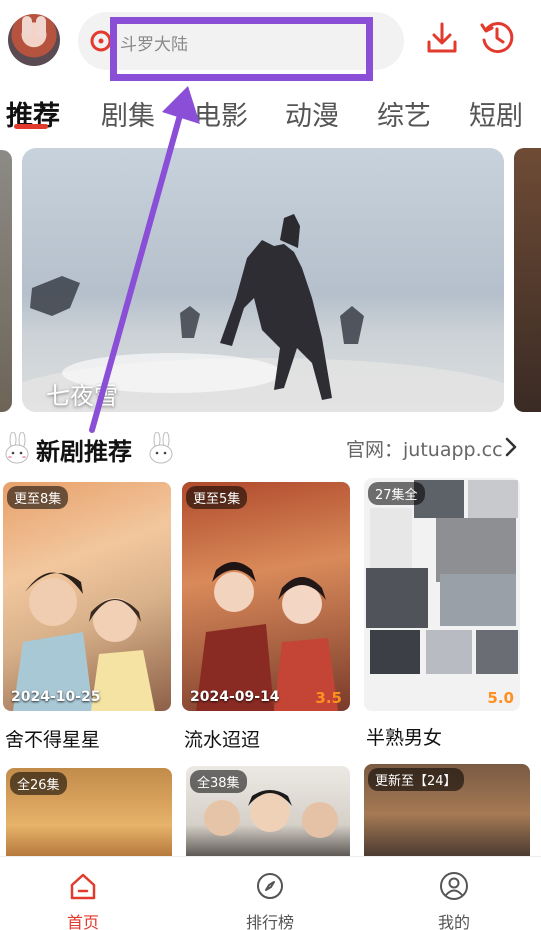  Describe the element at coordinates (328, 698) in the screenshot. I see `rating-score: 3.5` at that location.